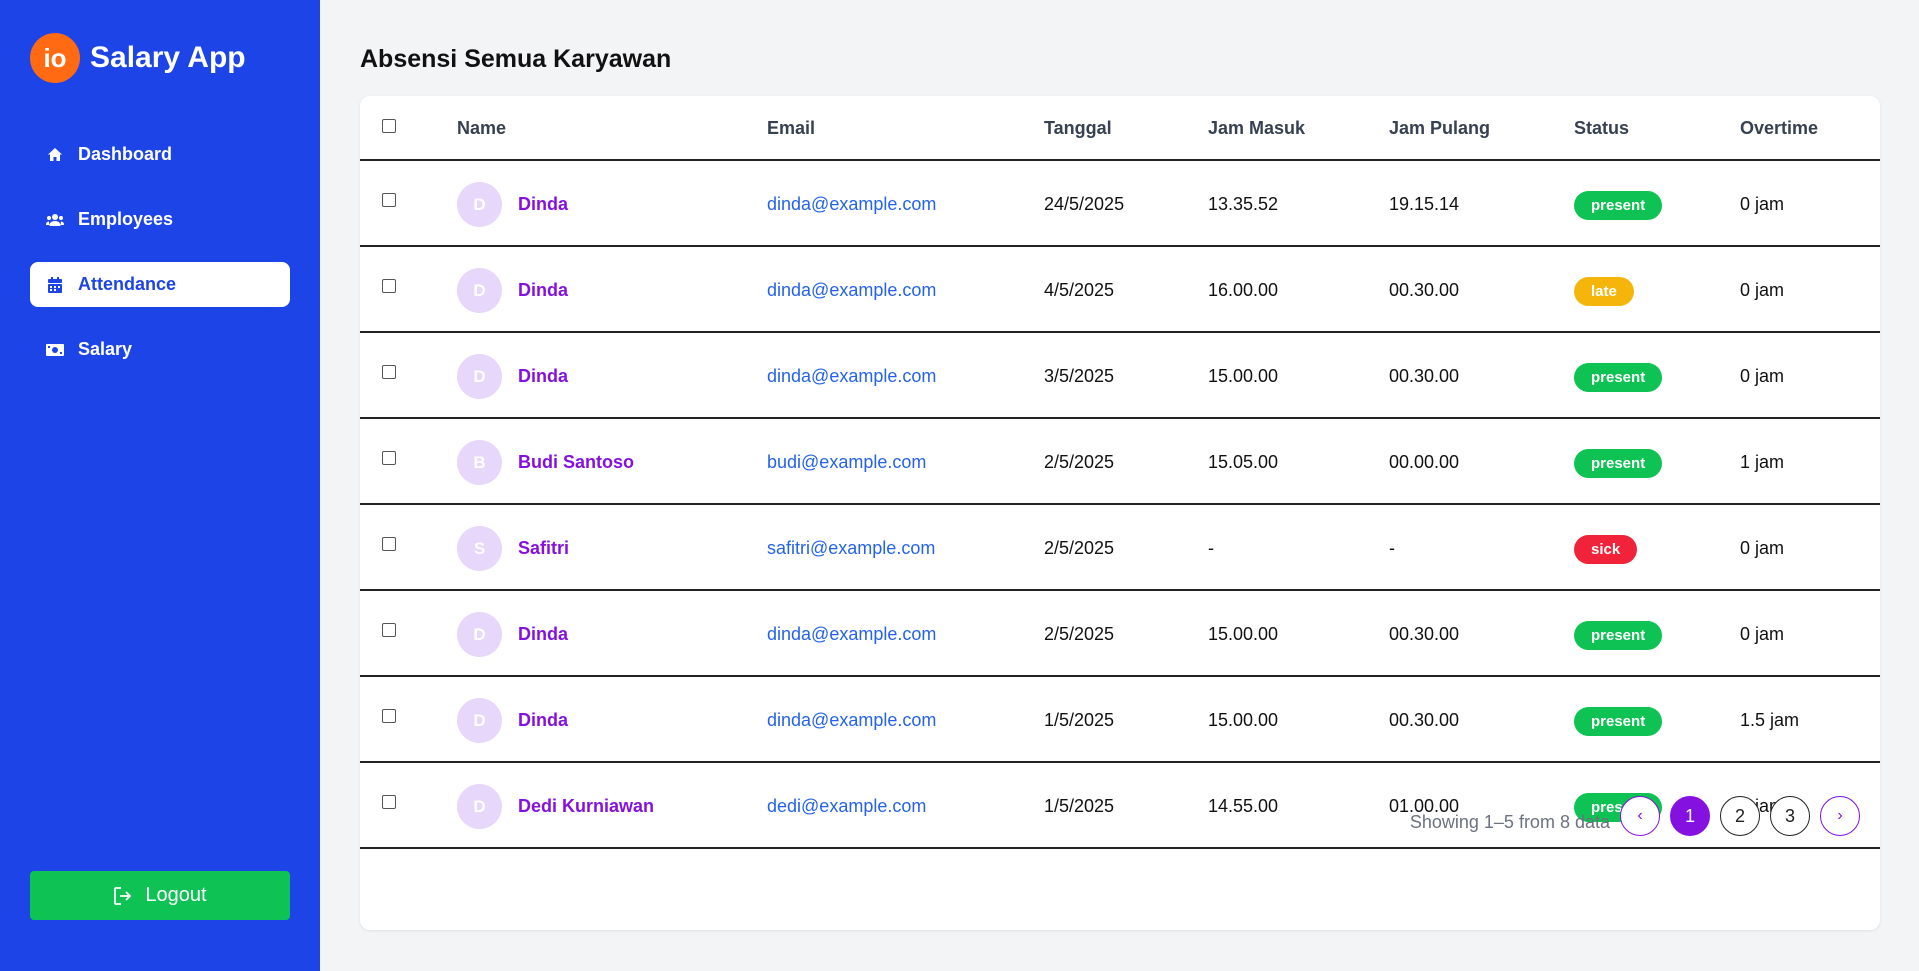  I want to click on avatar: B, so click(479, 462).